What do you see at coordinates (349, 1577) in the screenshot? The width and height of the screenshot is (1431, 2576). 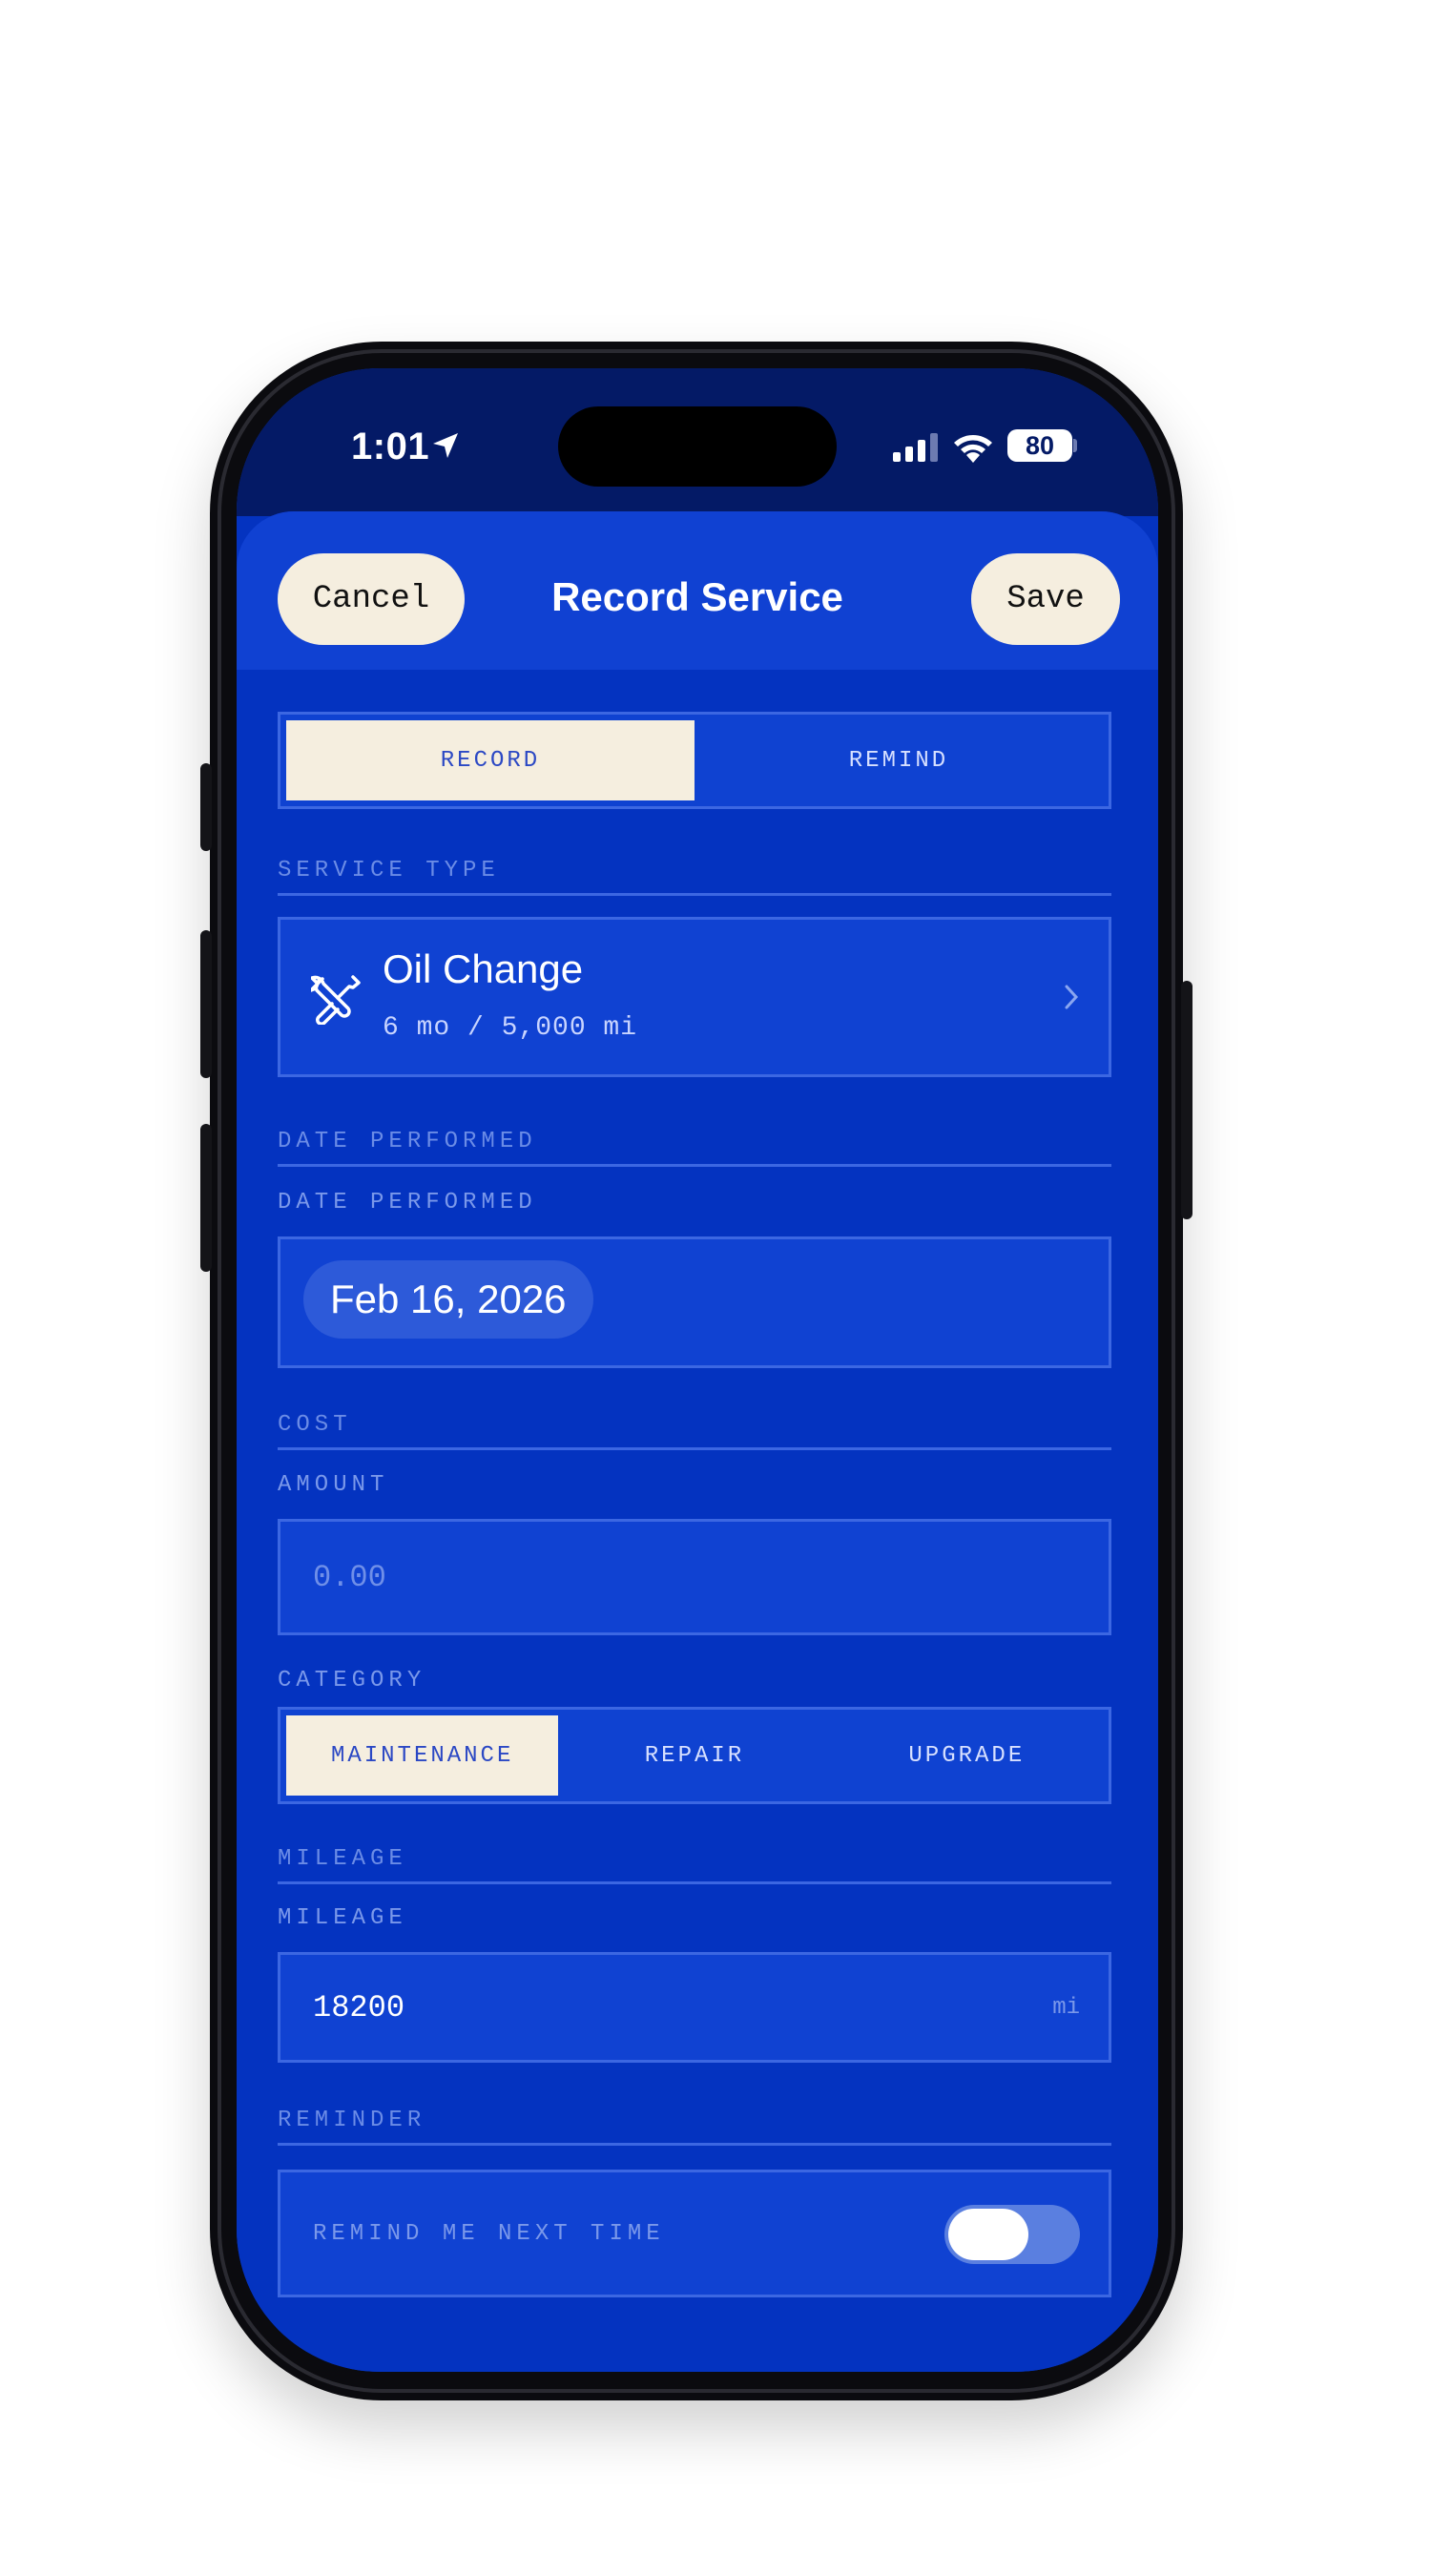 I see `amount-placeholder: 0.00` at bounding box center [349, 1577].